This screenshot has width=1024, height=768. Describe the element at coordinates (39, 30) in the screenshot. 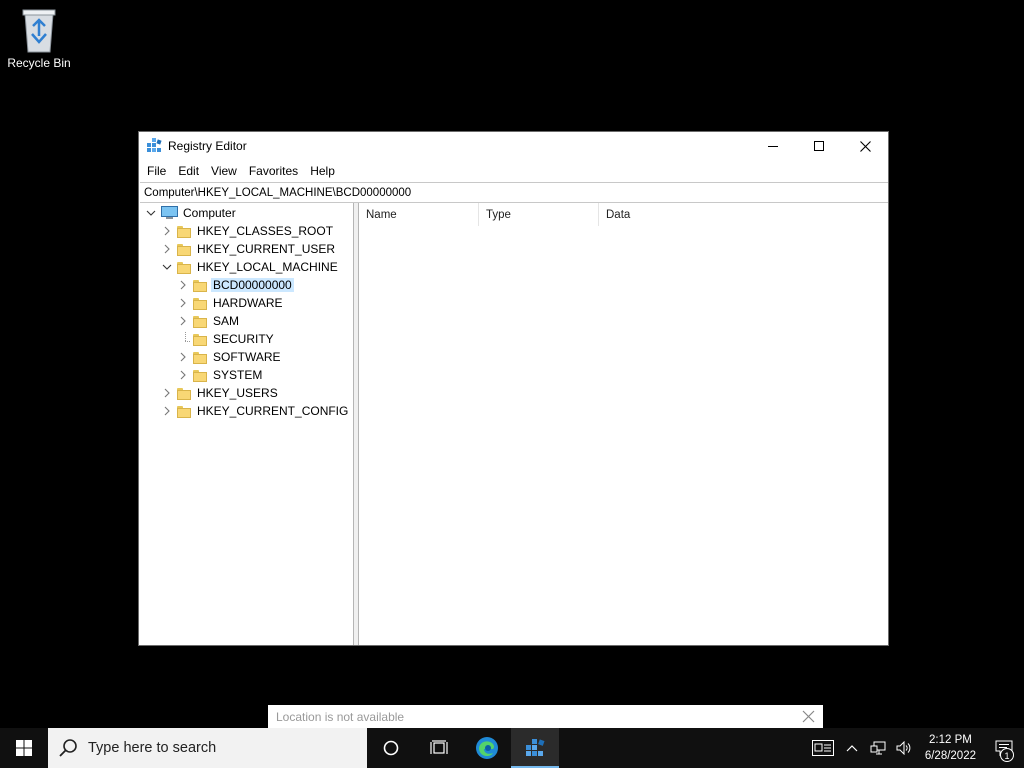

I see `recycle-bin-icon` at that location.